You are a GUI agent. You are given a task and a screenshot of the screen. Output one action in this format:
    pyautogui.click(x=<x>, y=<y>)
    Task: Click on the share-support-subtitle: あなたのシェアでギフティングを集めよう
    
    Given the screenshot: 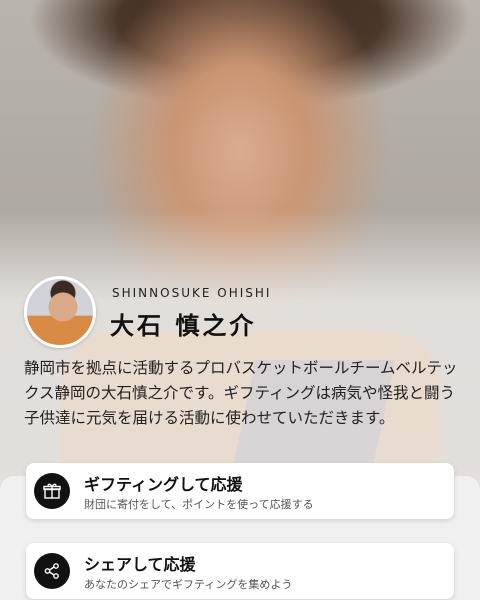 What is the action you would take?
    pyautogui.click(x=188, y=584)
    